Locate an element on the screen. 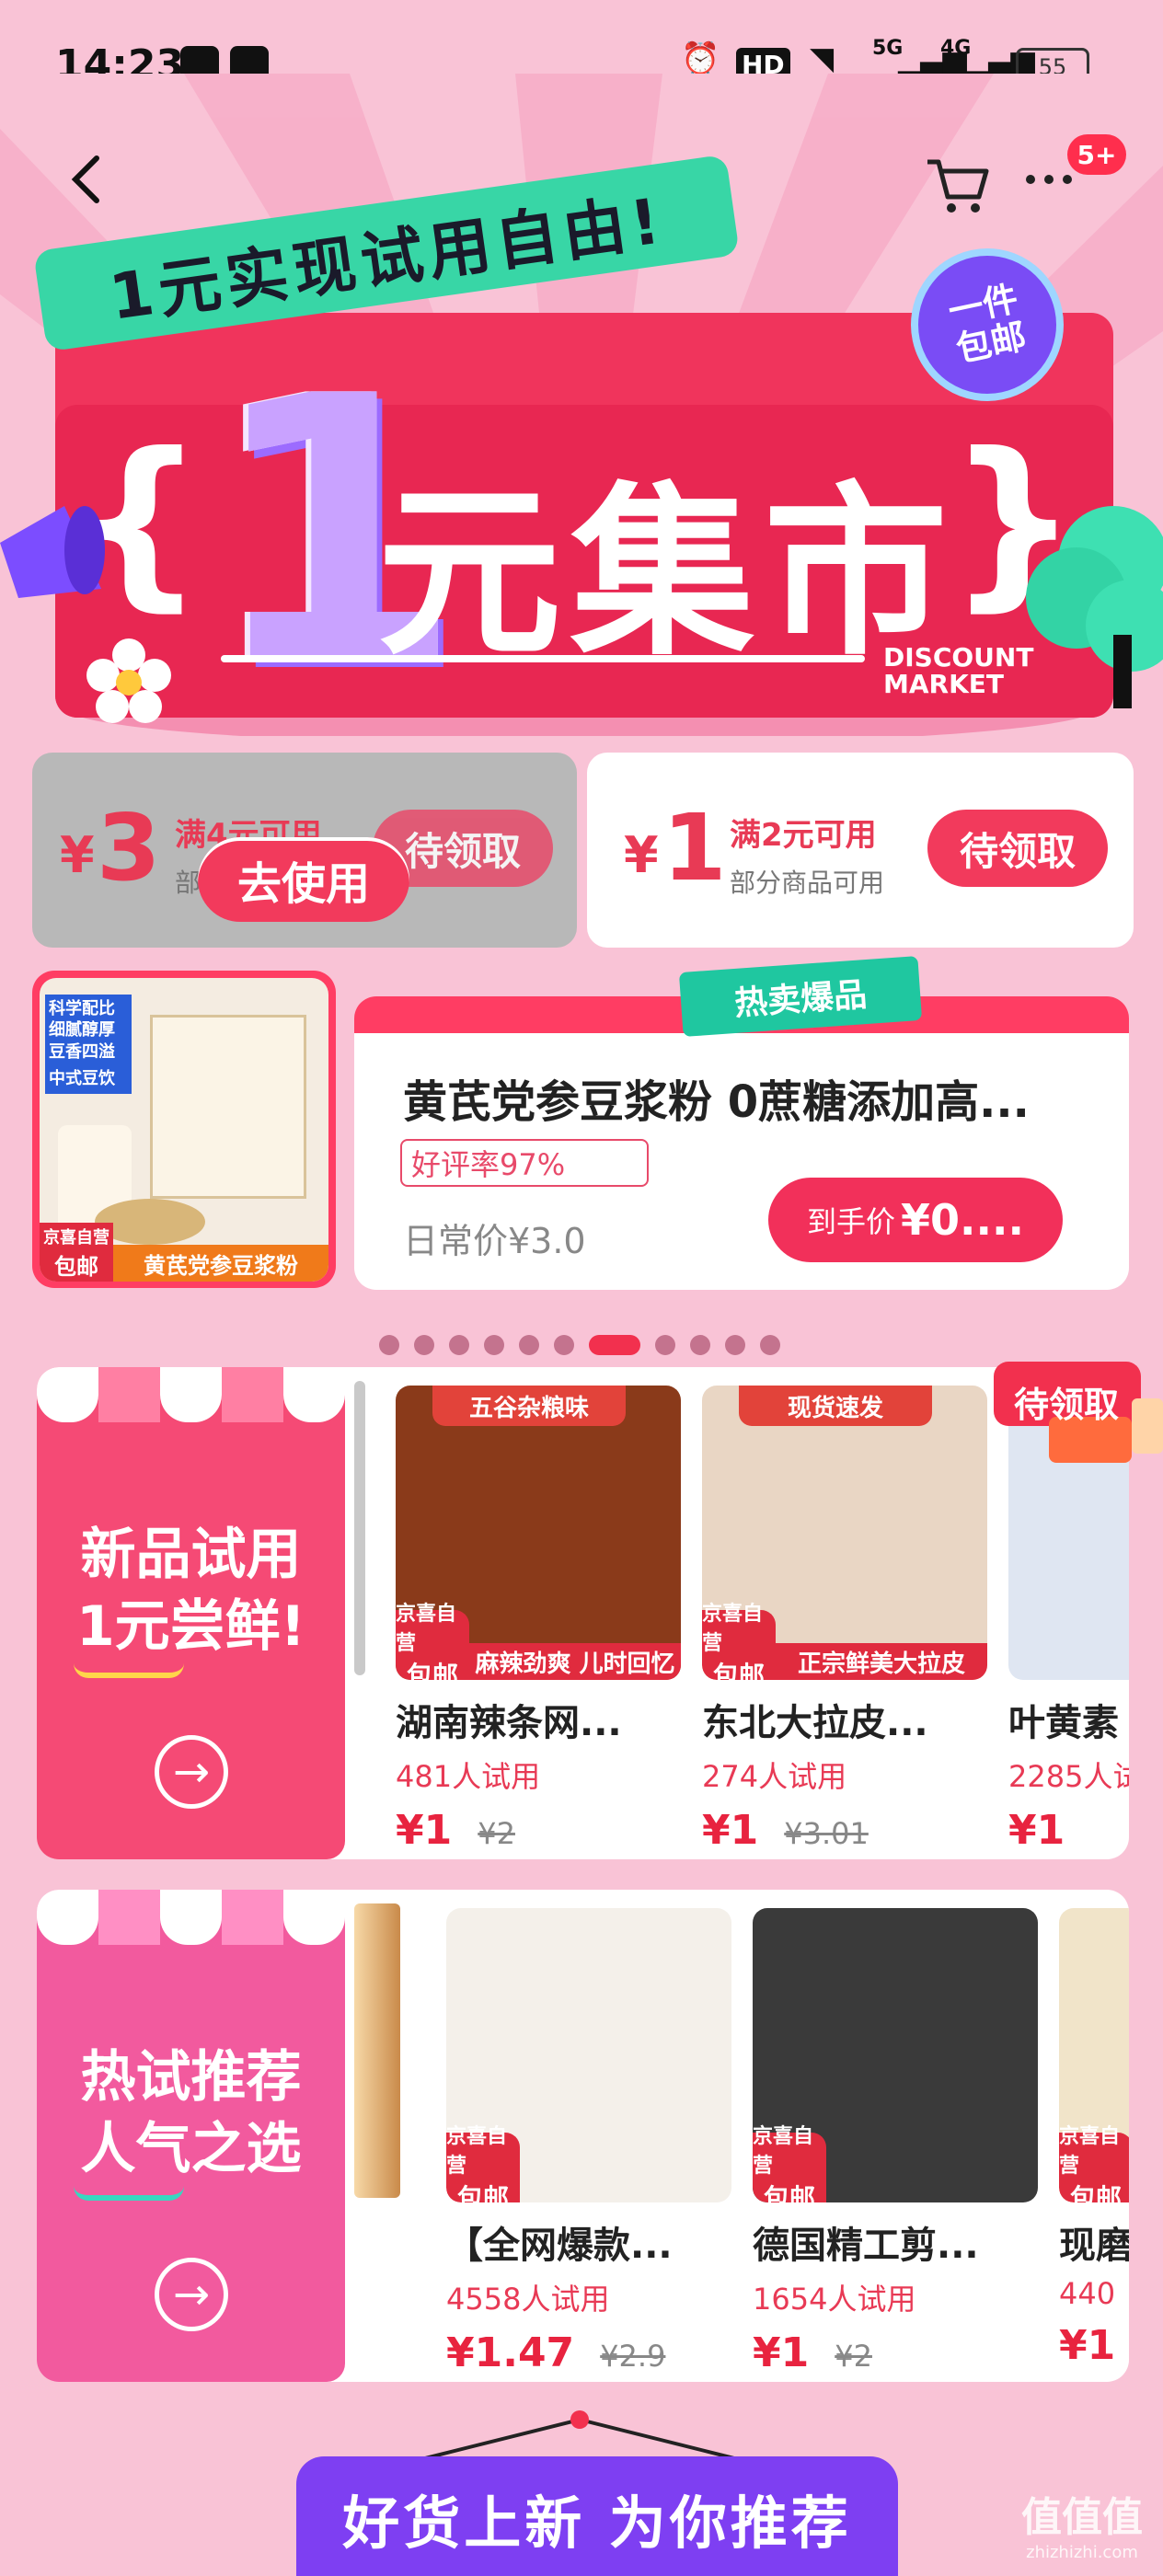  hot-image-label-1: 科学配比 is located at coordinates (82, 1008).